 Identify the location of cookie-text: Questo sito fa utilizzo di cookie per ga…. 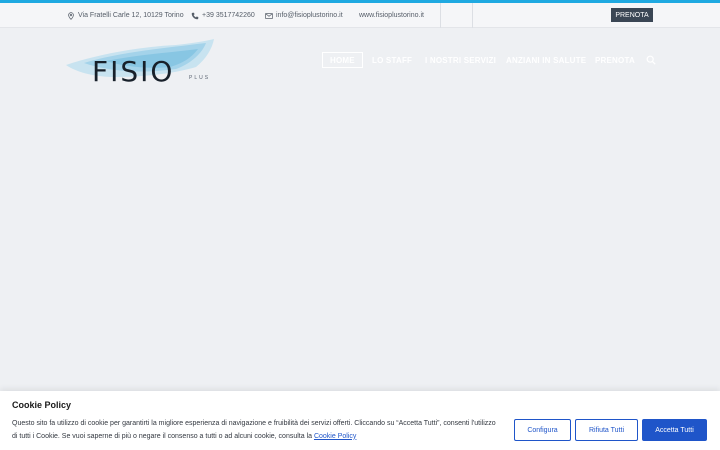
(257, 430).